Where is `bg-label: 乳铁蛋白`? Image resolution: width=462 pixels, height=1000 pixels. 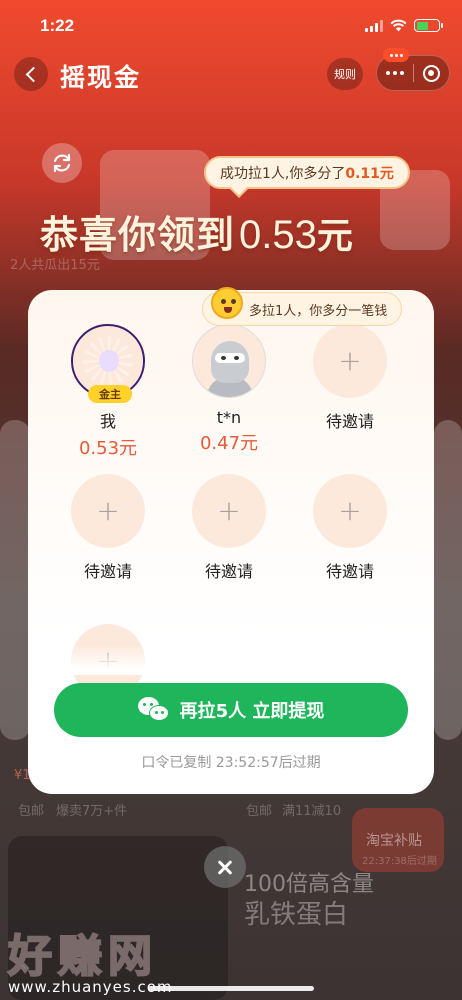 bg-label: 乳铁蛋白 is located at coordinates (296, 915).